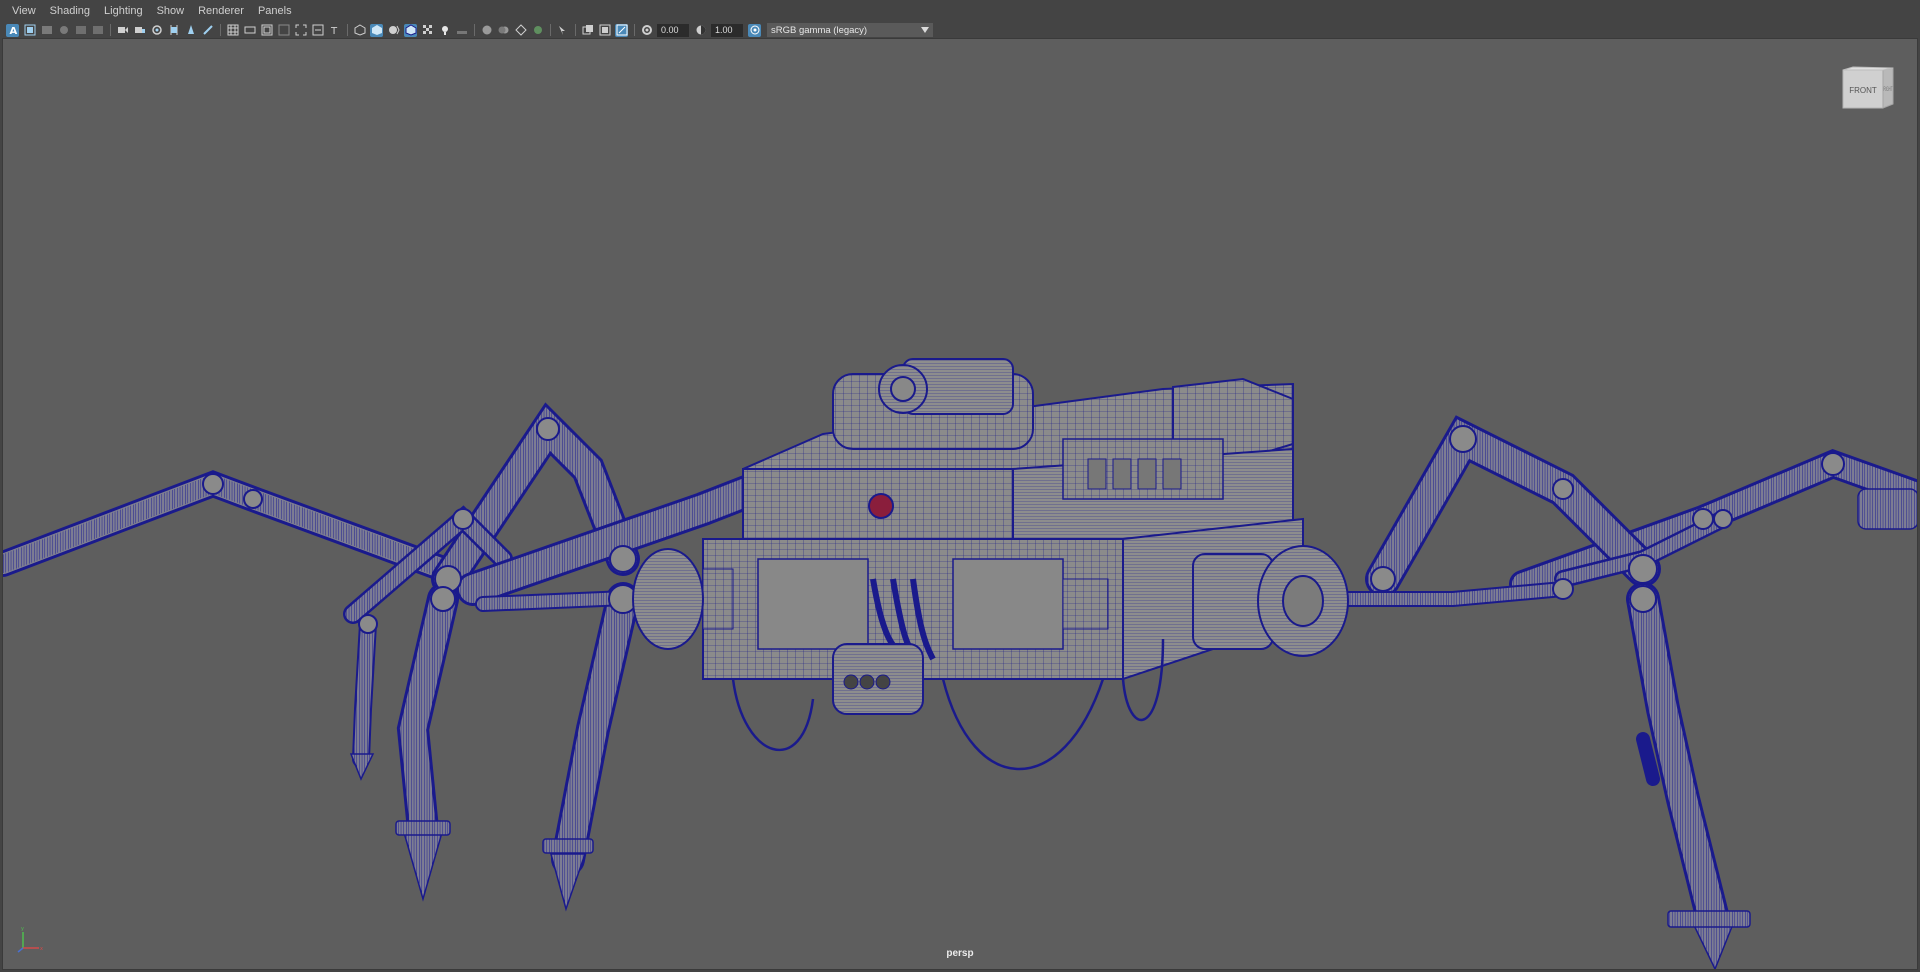  What do you see at coordinates (700, 30) in the screenshot?
I see `gamma-icon` at bounding box center [700, 30].